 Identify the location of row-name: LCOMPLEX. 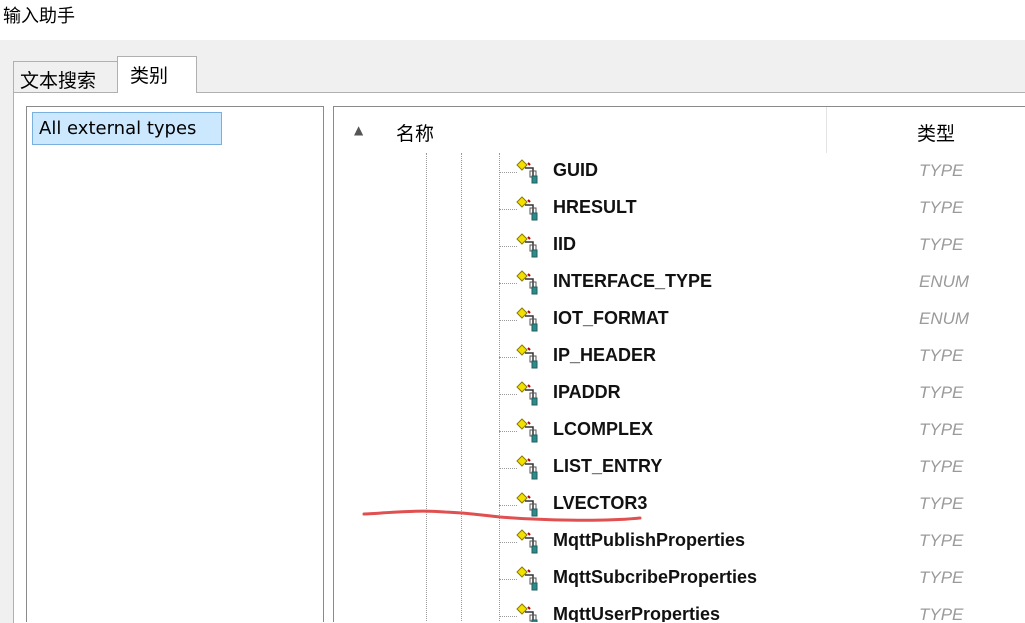
(603, 429).